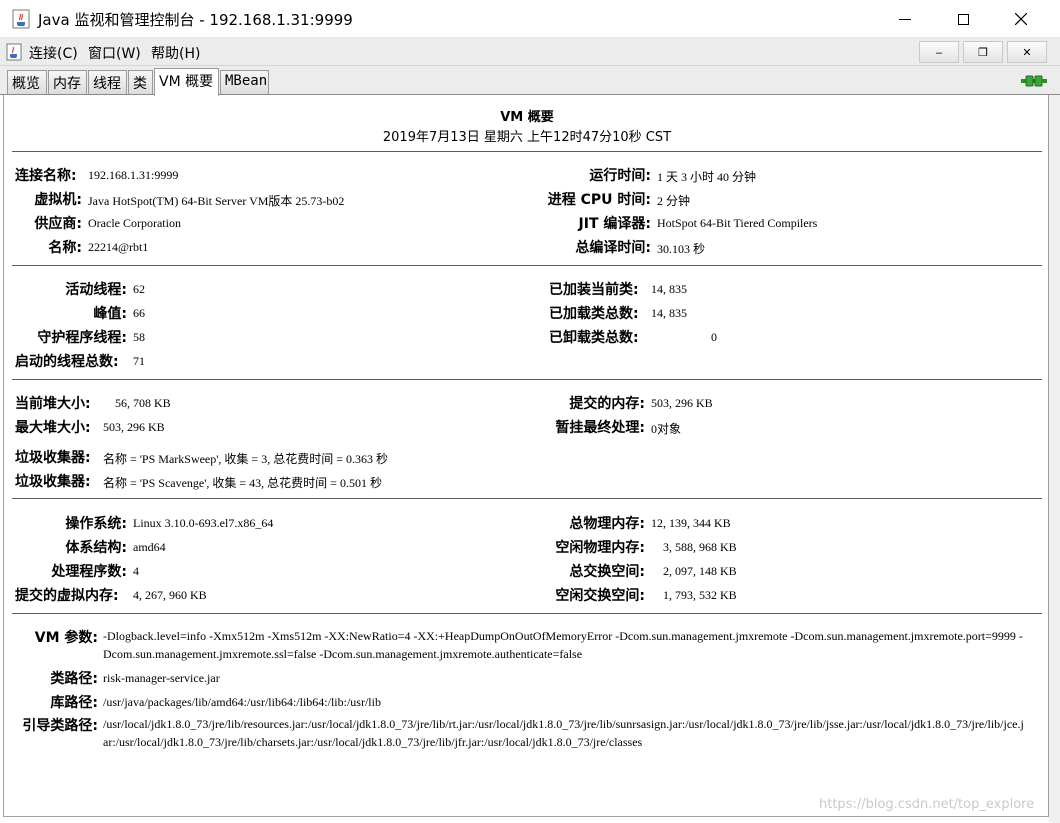  Describe the element at coordinates (58, 200) in the screenshot. I see `vm-label: 虚拟机:` at that location.